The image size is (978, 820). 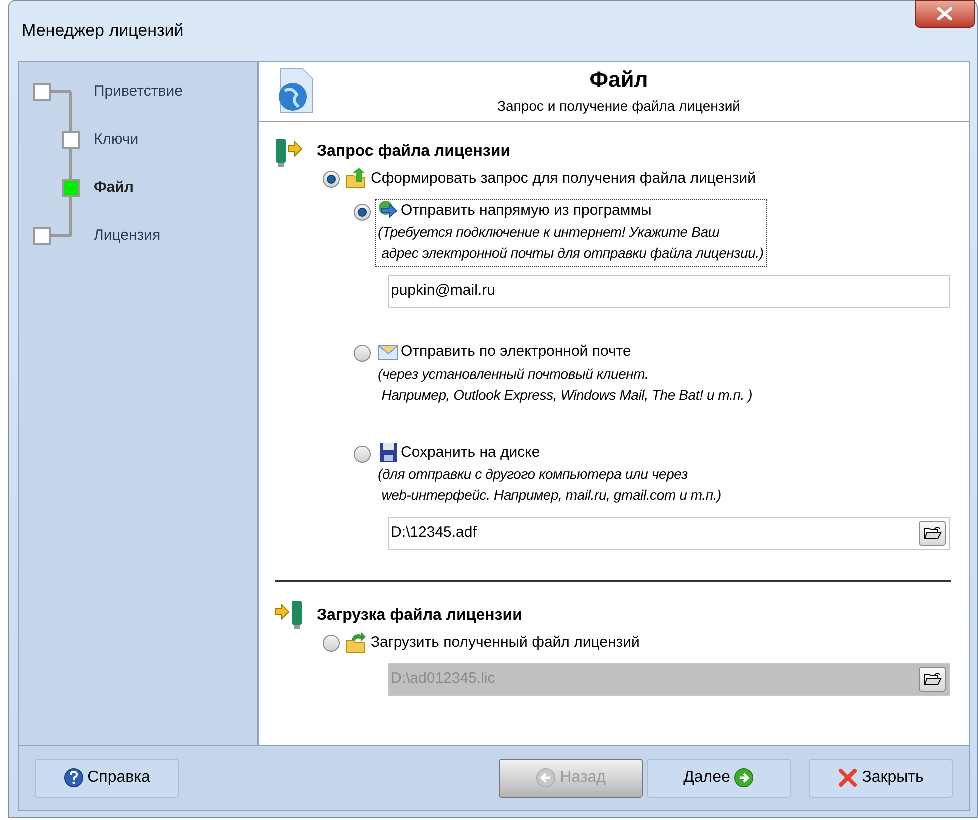 What do you see at coordinates (526, 211) in the screenshot?
I see `option-label: Отправить напрямую из программы` at bounding box center [526, 211].